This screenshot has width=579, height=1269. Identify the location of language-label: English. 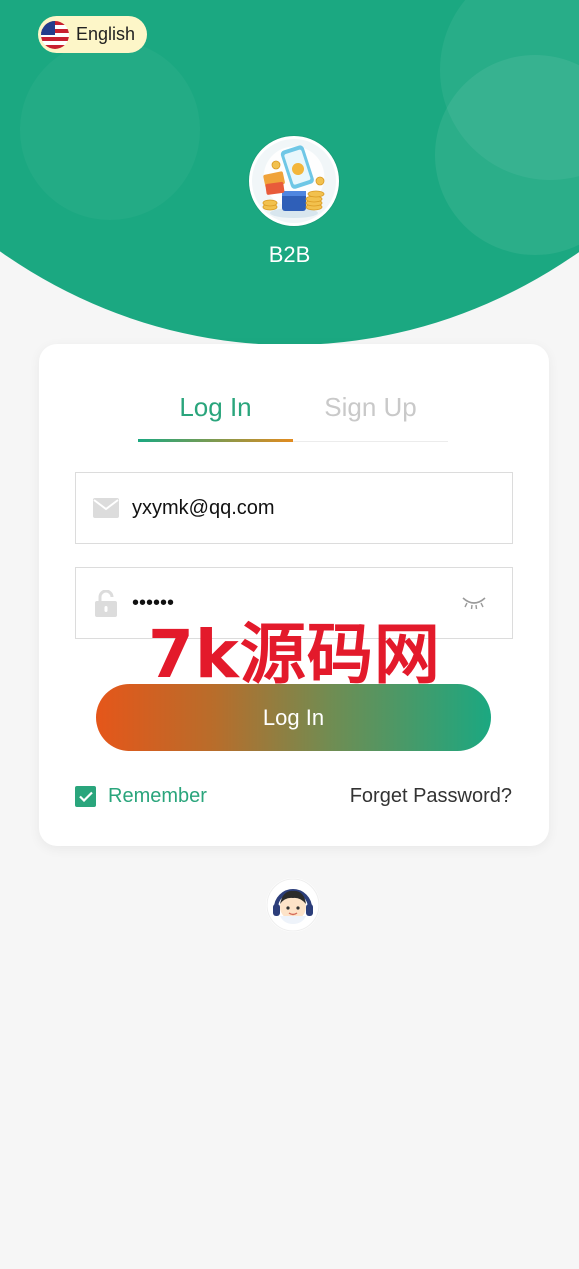
(106, 34).